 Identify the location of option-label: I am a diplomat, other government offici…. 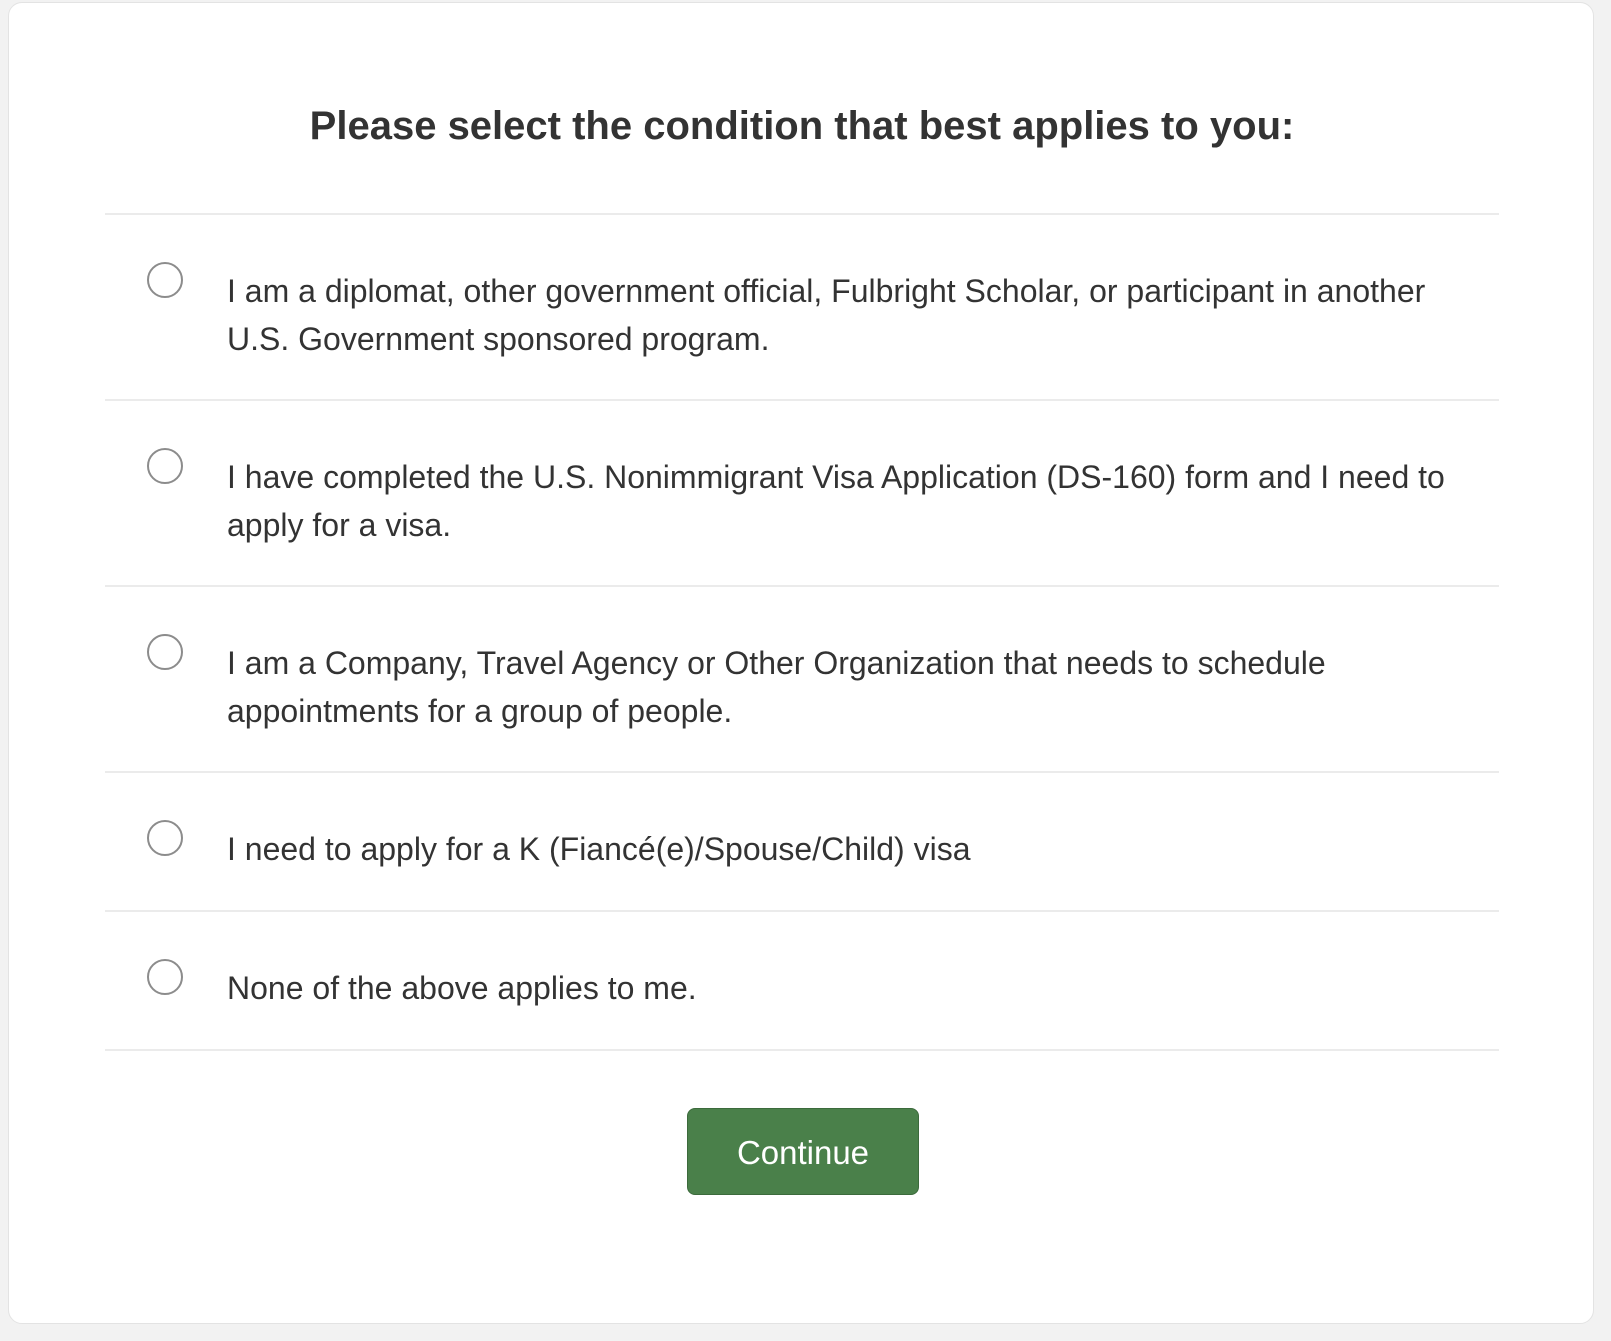
(826, 315).